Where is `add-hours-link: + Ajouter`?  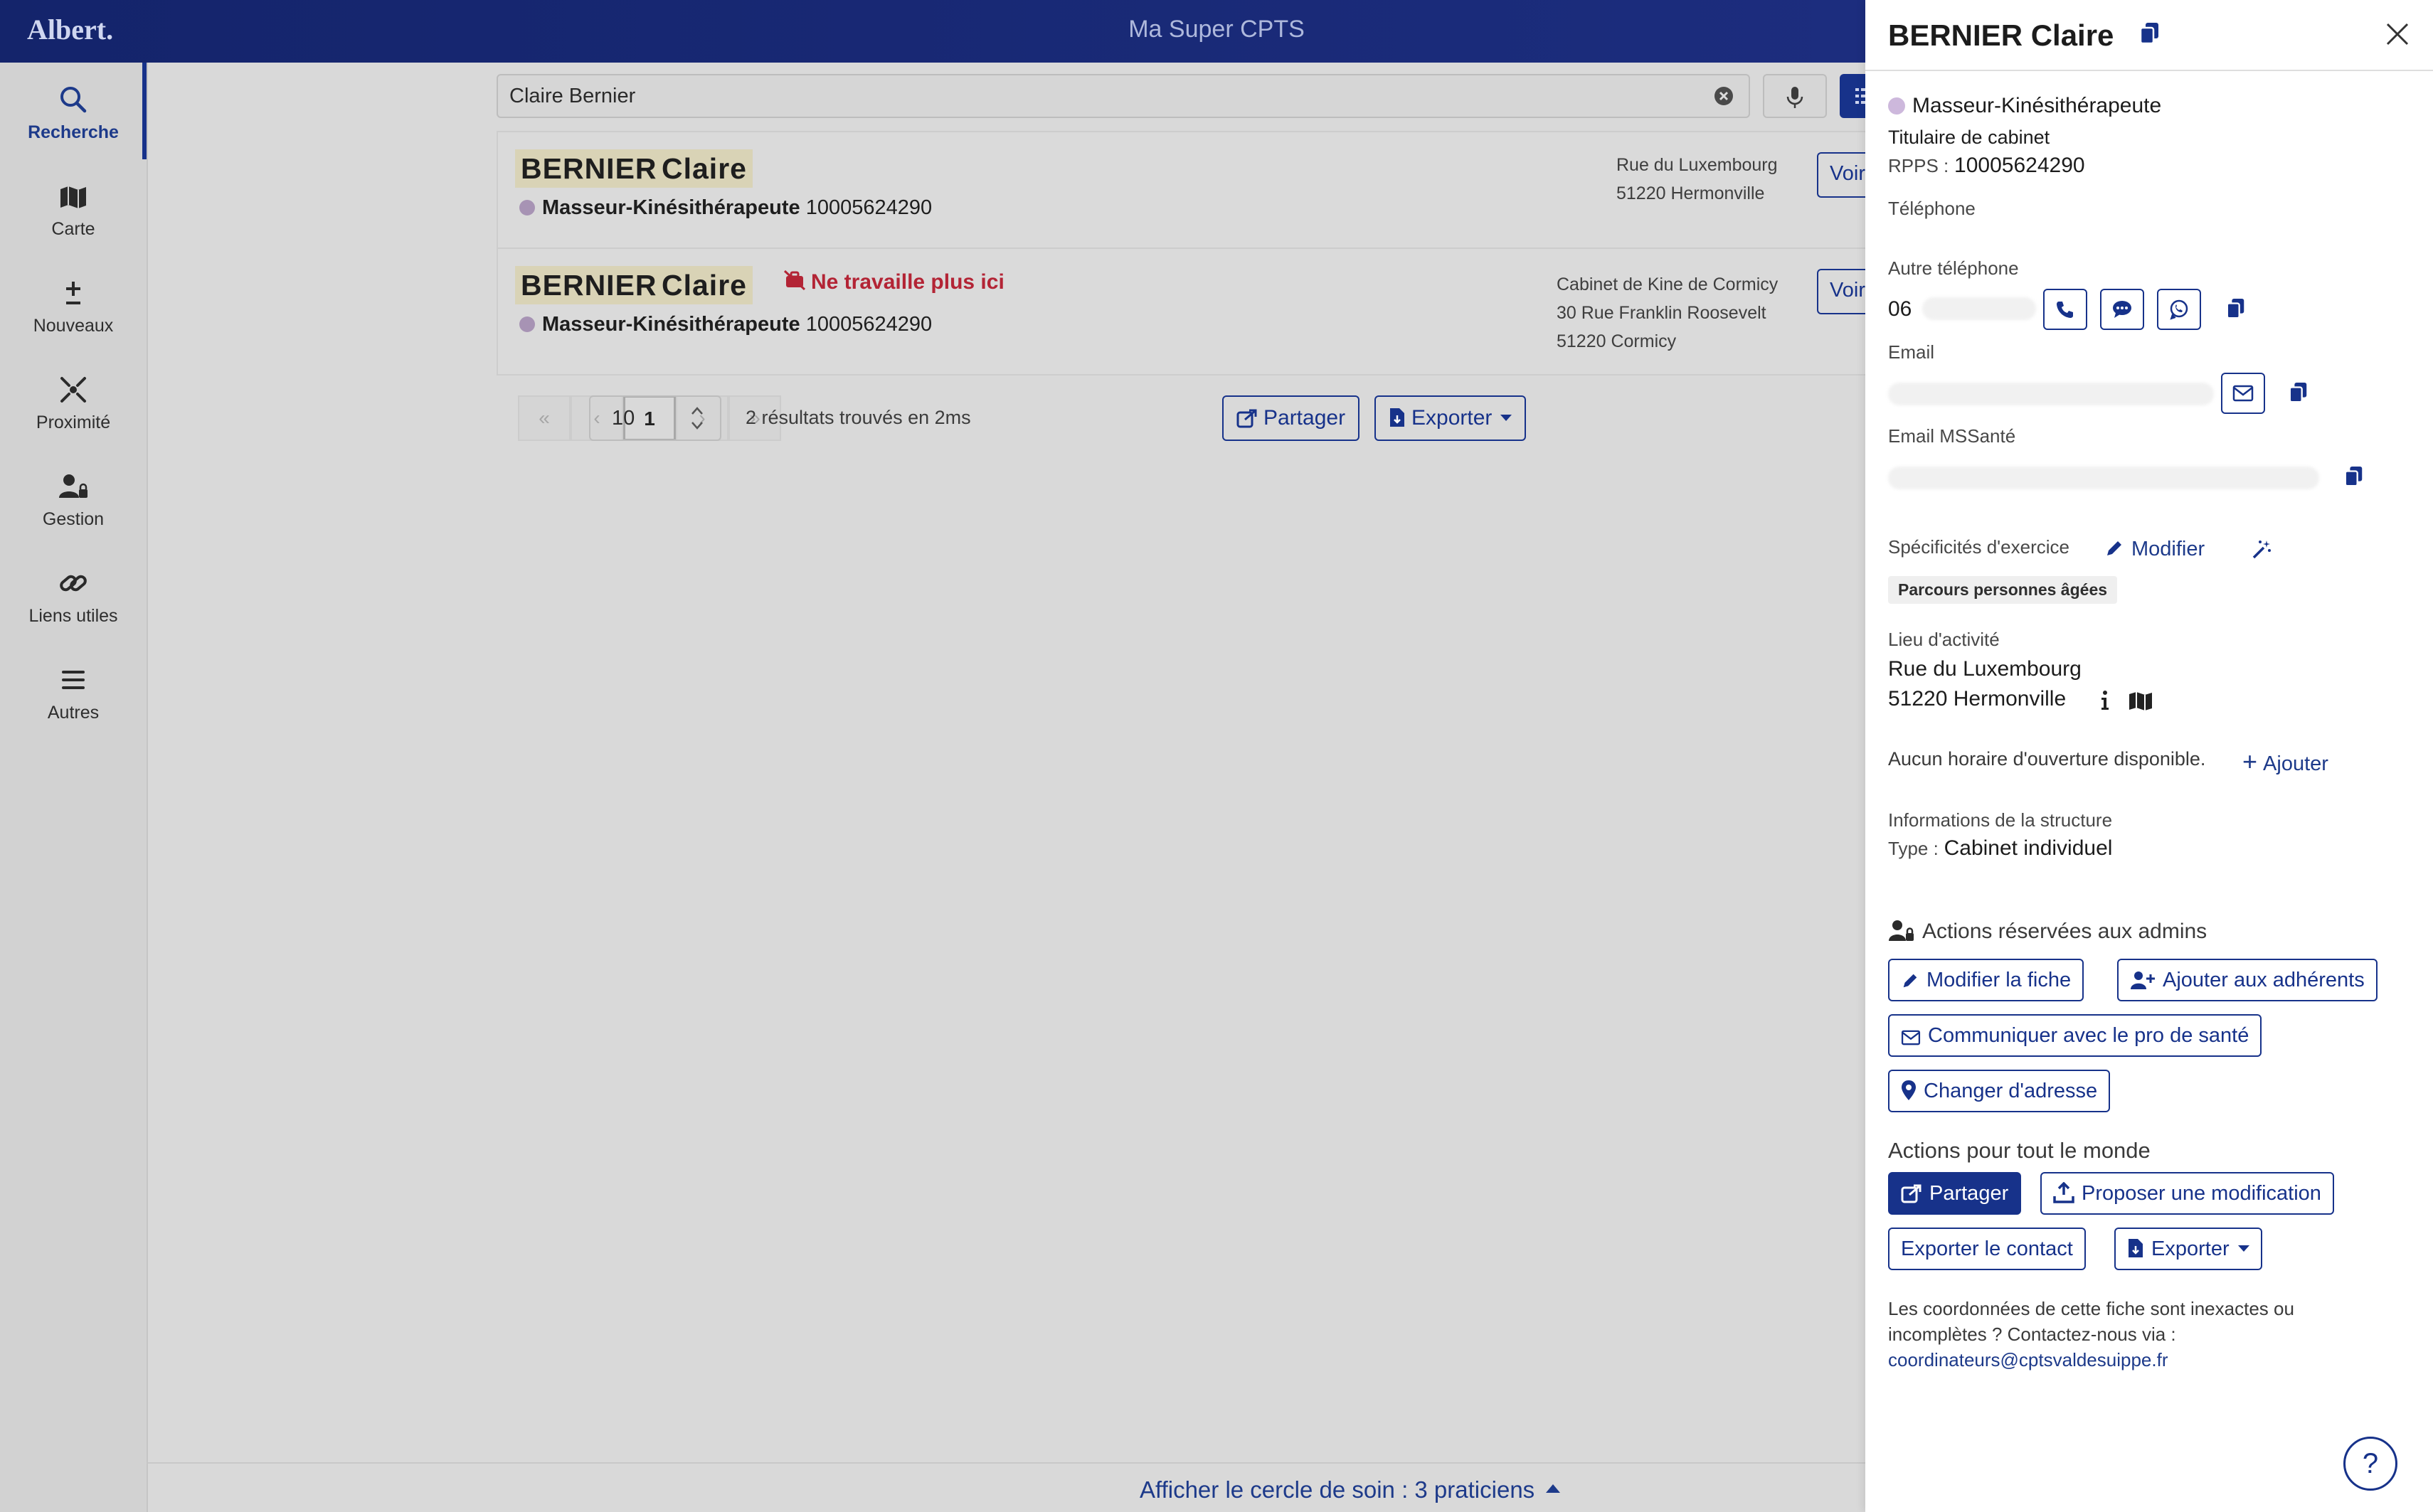 add-hours-link: + Ajouter is located at coordinates (2285, 762).